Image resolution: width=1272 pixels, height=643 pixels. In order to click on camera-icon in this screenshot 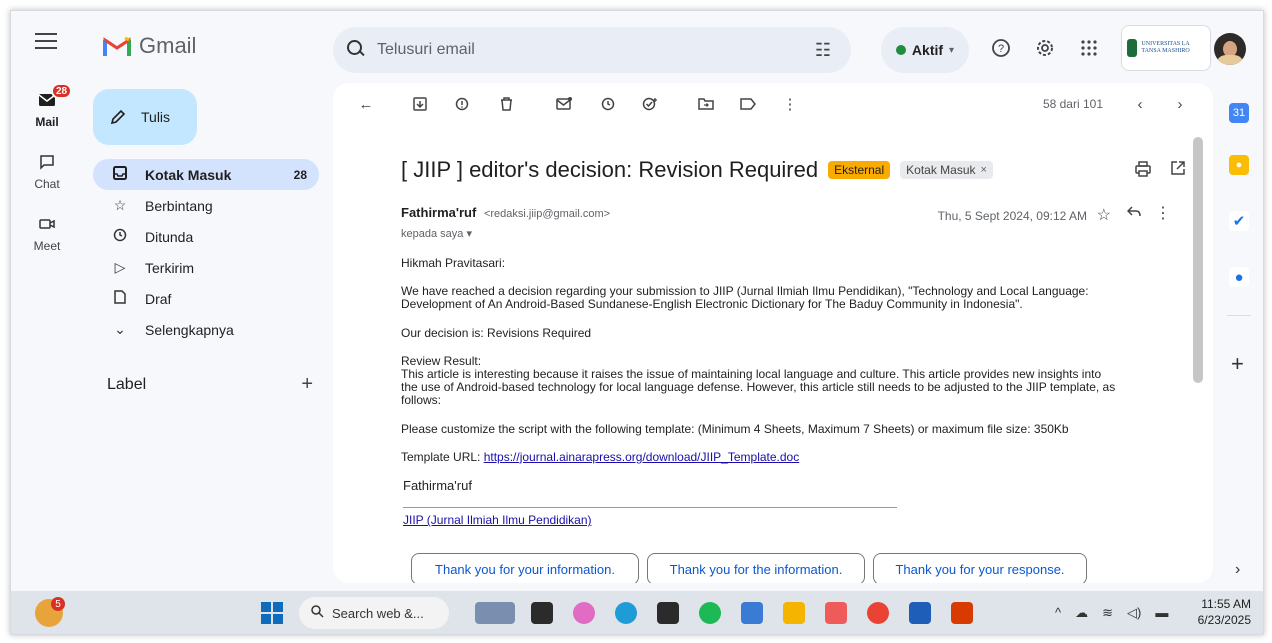, I will do `click(752, 613)`.